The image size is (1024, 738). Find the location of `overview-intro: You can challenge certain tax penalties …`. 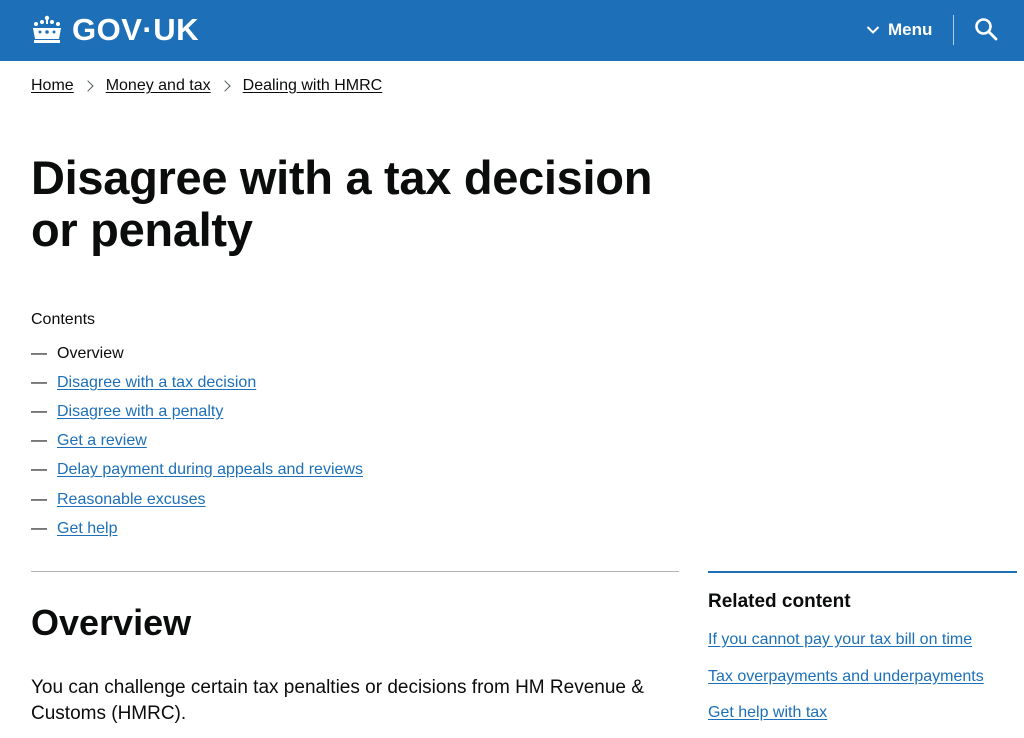

overview-intro: You can challenge certain tax penalties … is located at coordinates (337, 700).